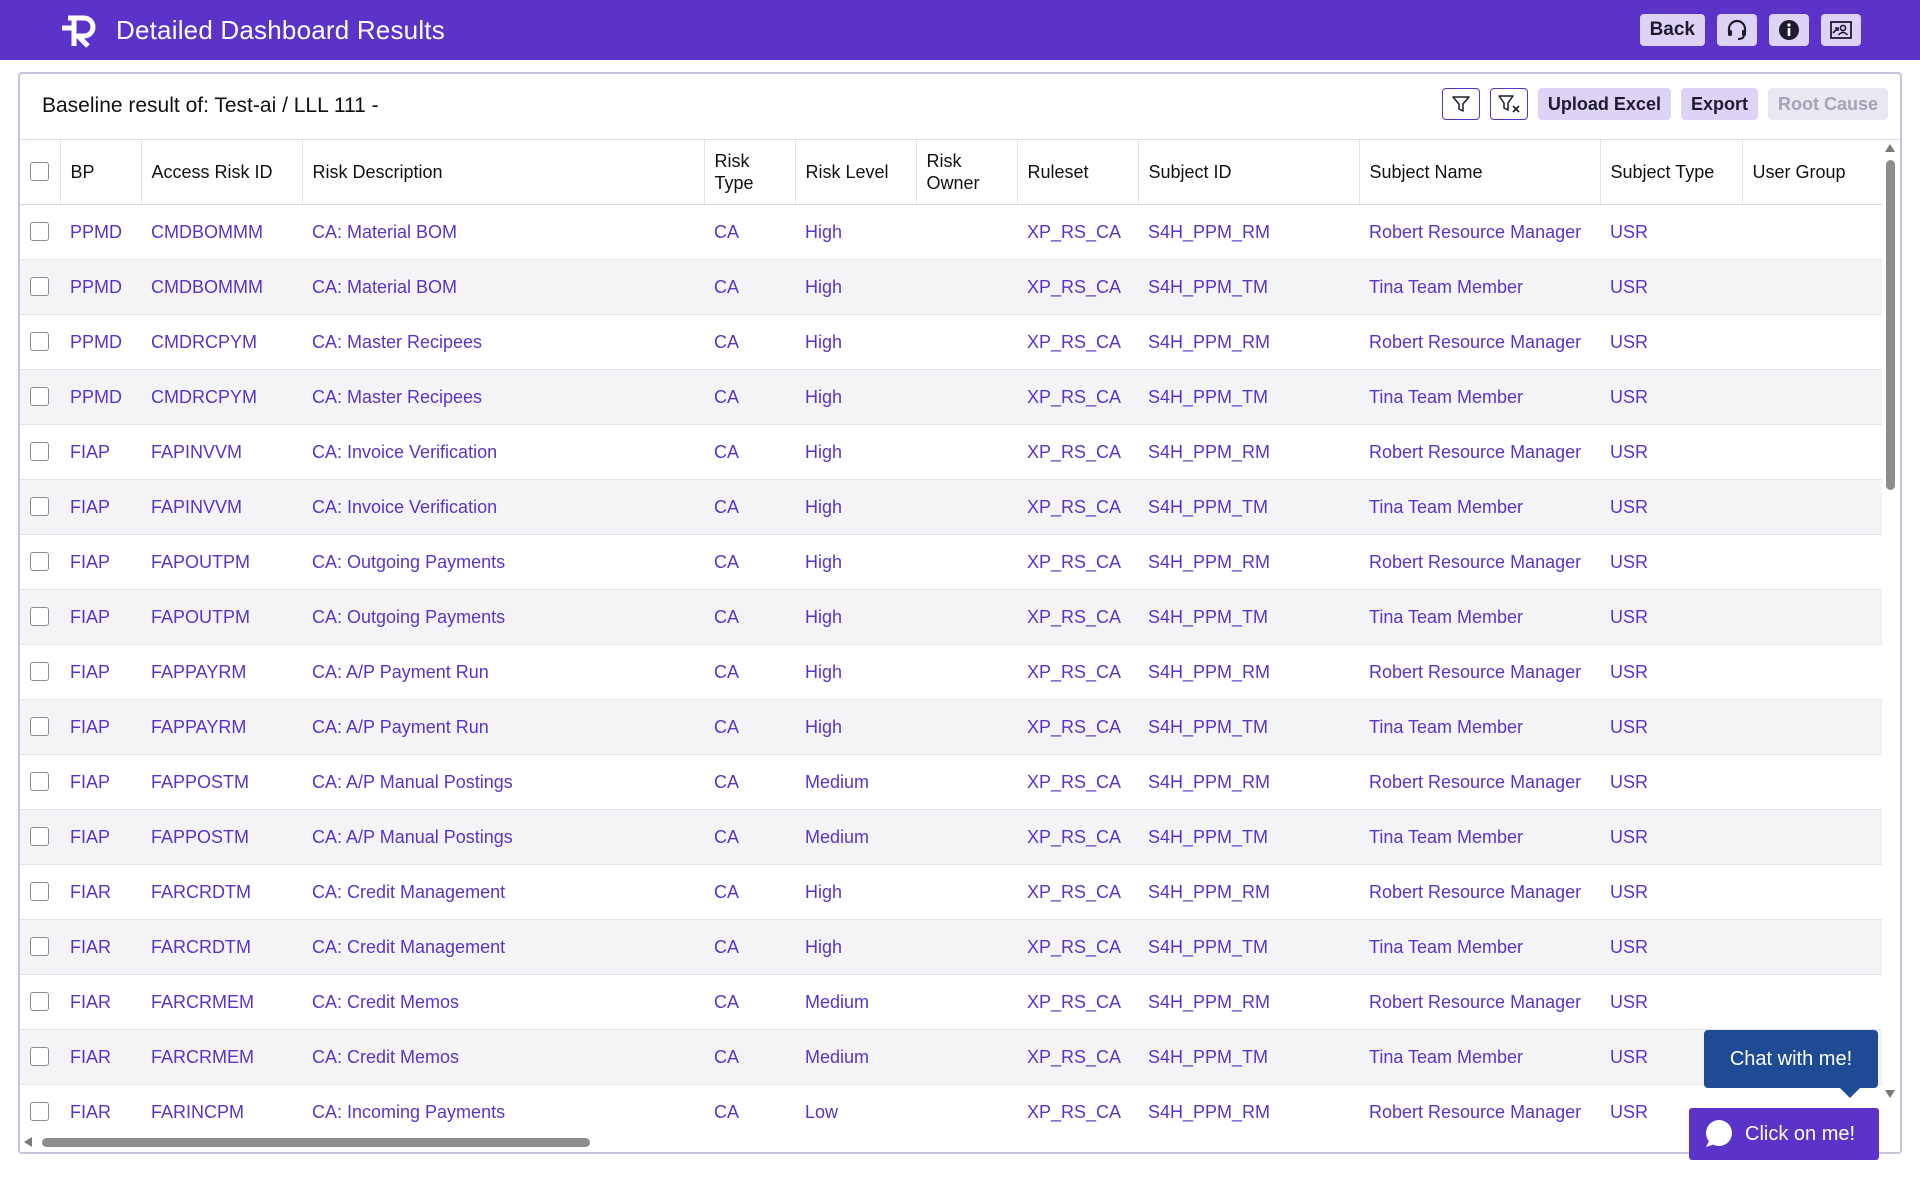 This screenshot has width=1920, height=1200. Describe the element at coordinates (1784, 1134) in the screenshot. I see `chat-button: Click on me!` at that location.